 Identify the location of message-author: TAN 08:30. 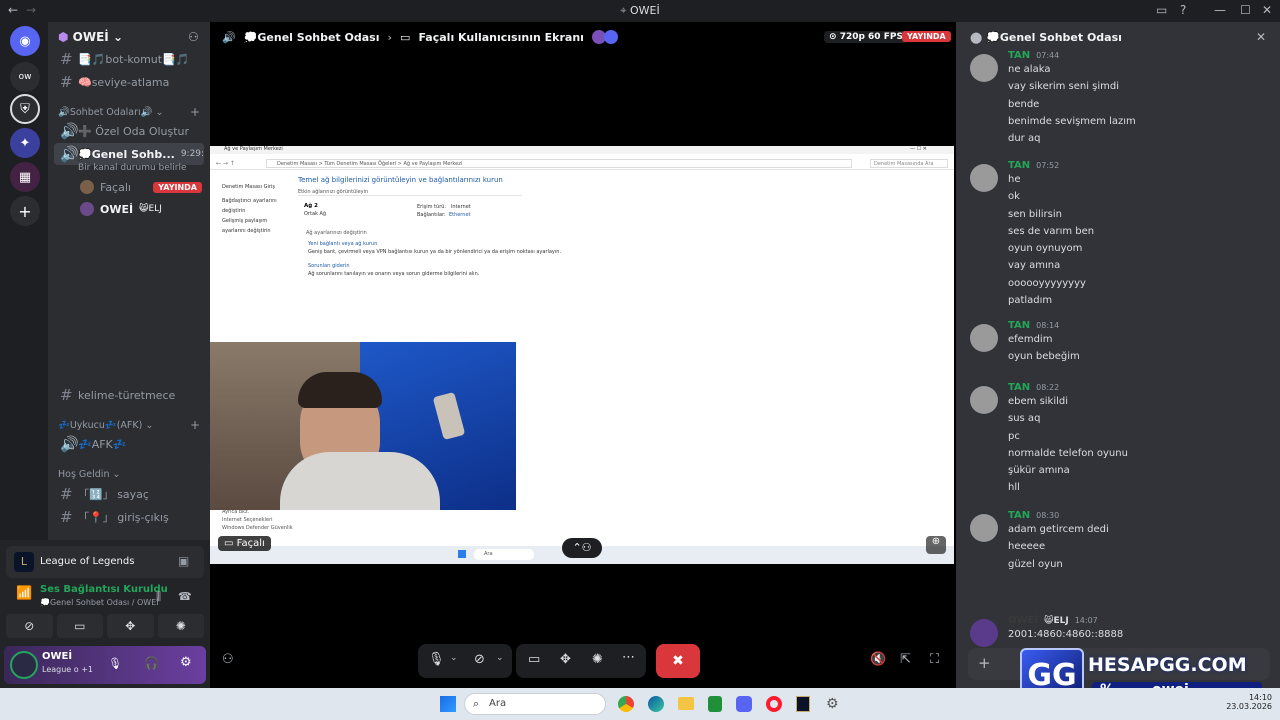
(1033, 515).